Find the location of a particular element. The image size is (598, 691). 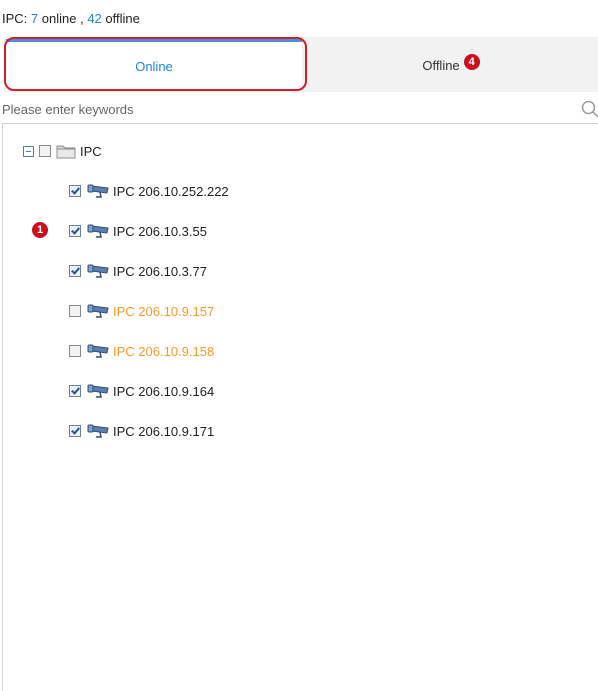

device-status-summary: IPC: 7 online , 42 offline is located at coordinates (71, 18).